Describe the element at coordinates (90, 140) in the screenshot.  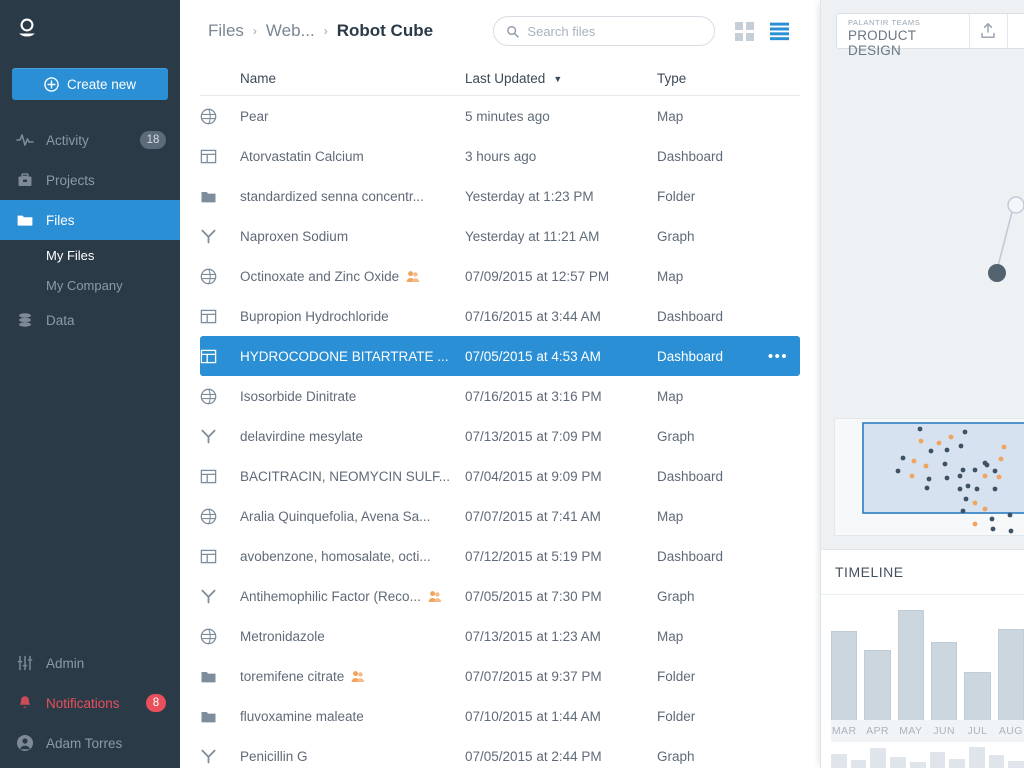
I see `sidebar-item-activity: Activity 18` at that location.